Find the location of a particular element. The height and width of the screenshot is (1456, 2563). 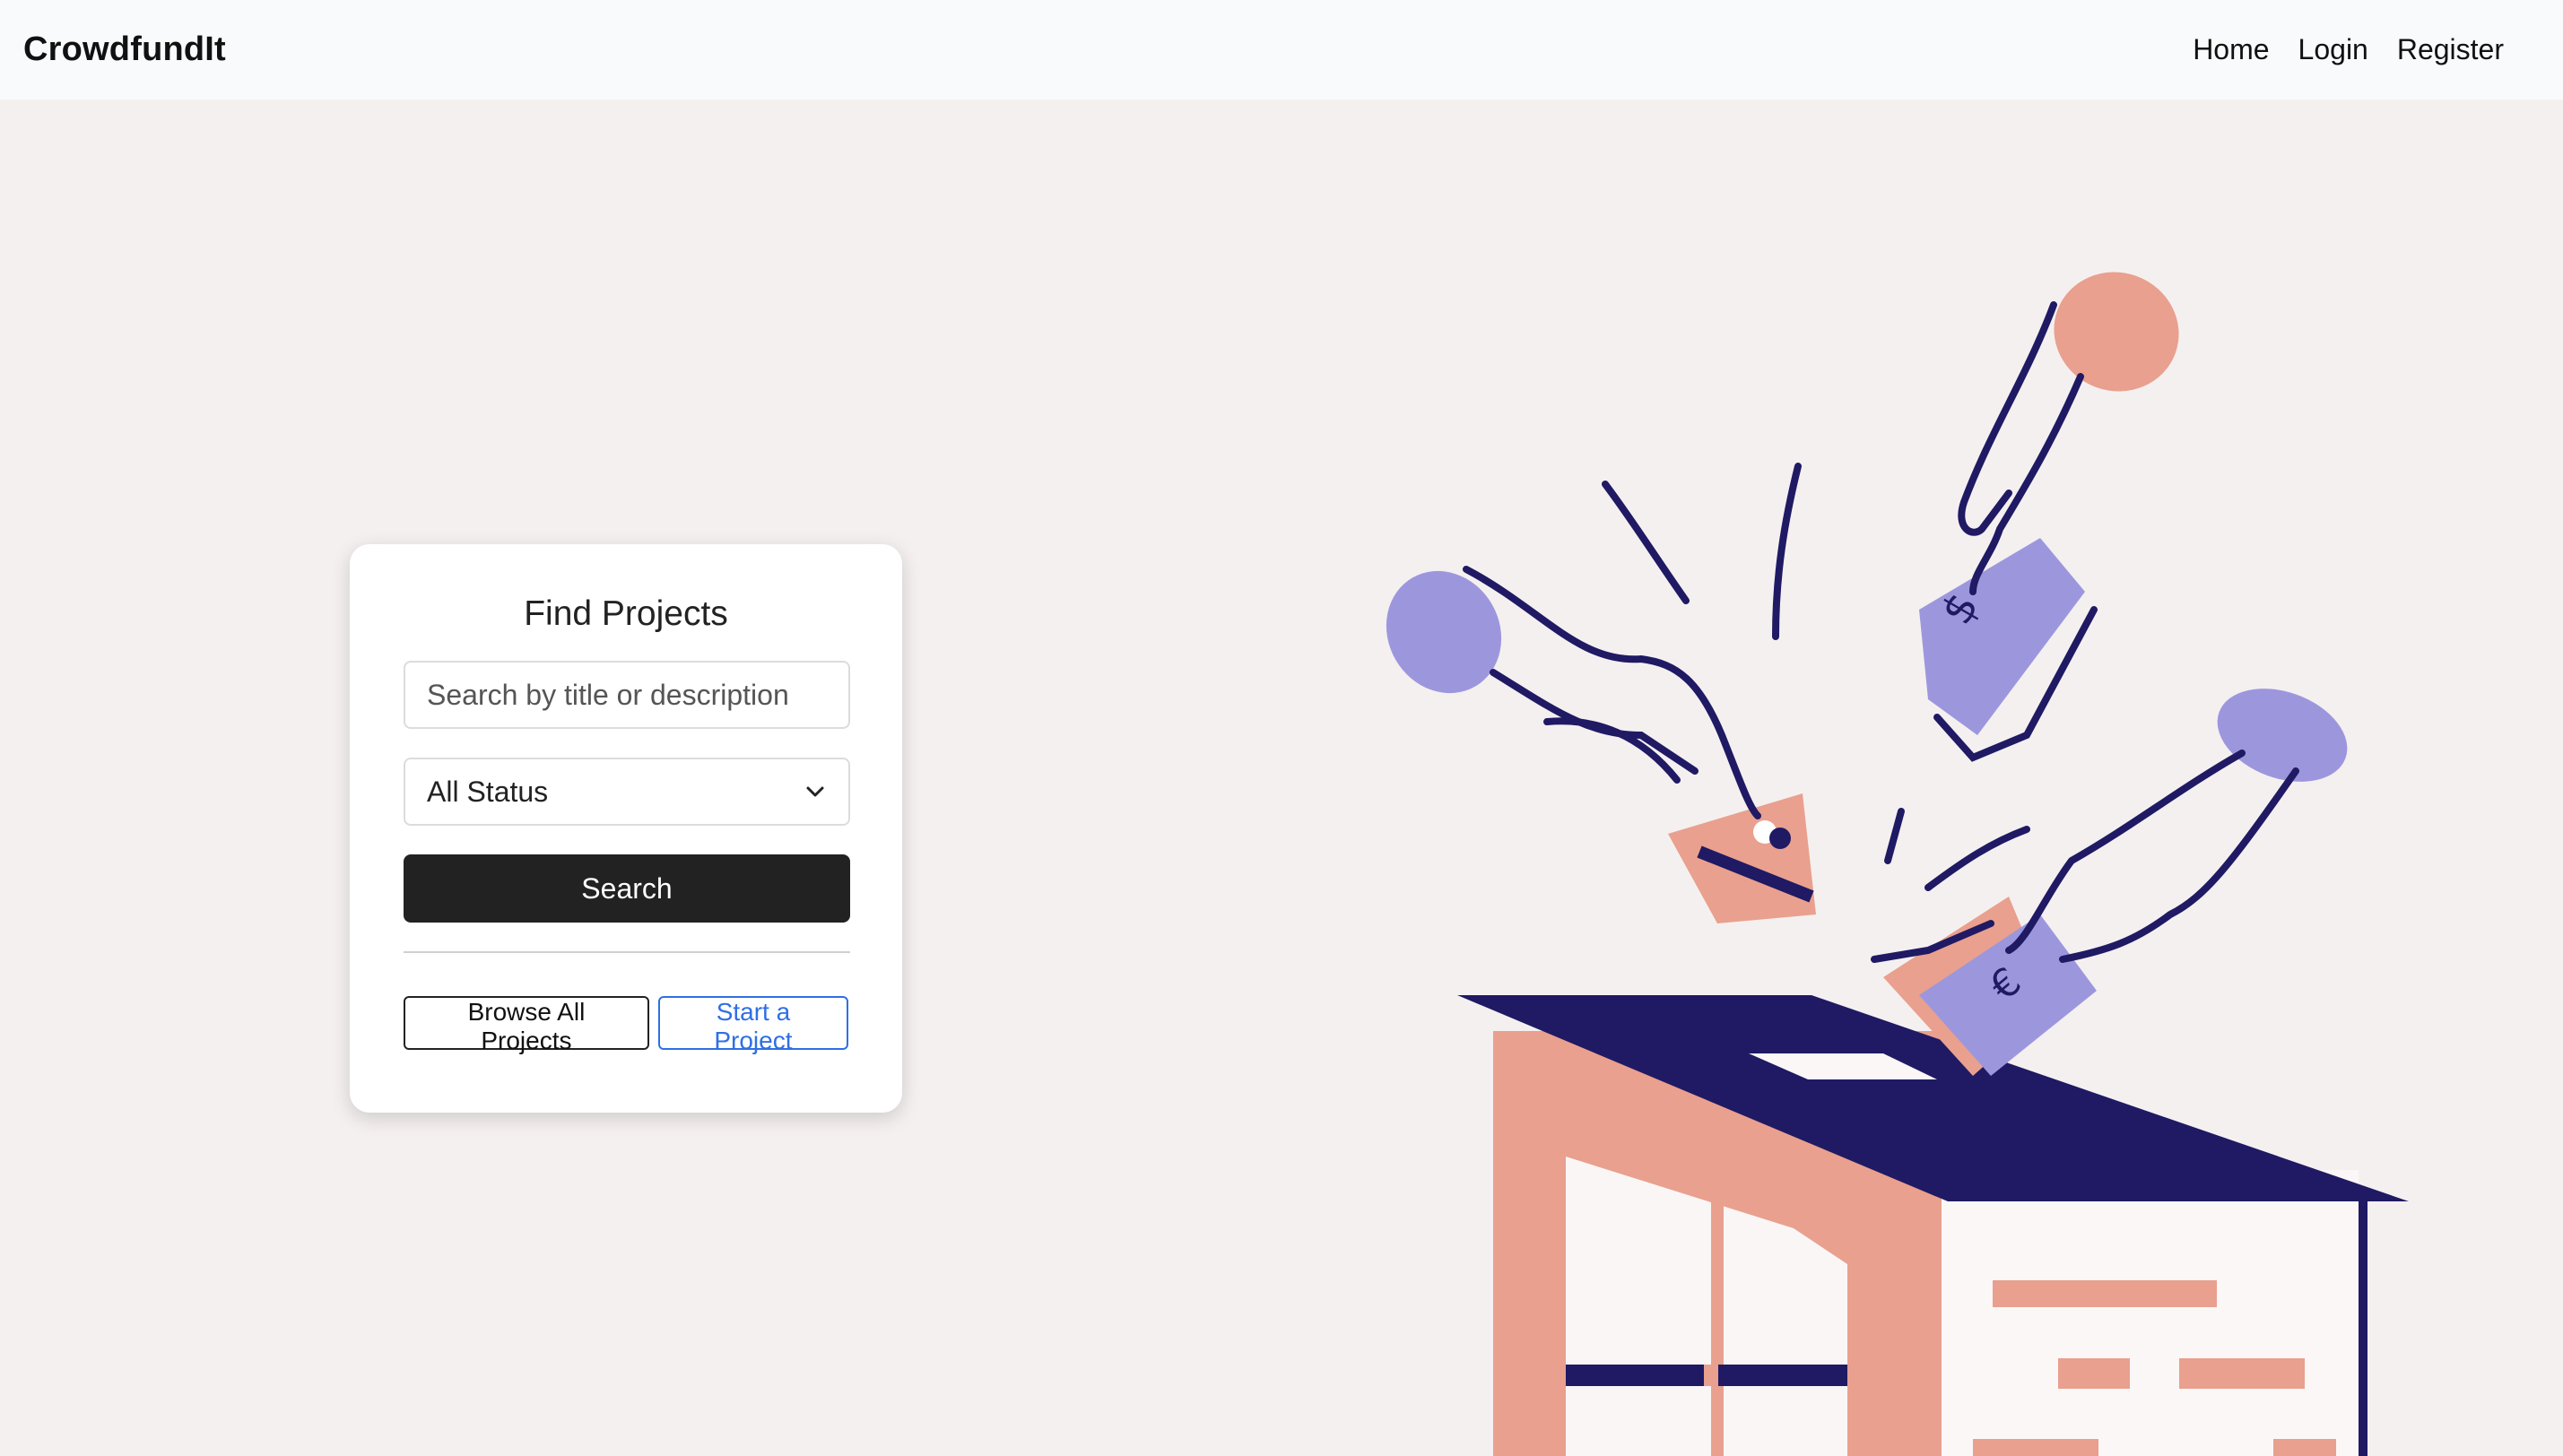

nav-link-home: Home is located at coordinates (2231, 49).